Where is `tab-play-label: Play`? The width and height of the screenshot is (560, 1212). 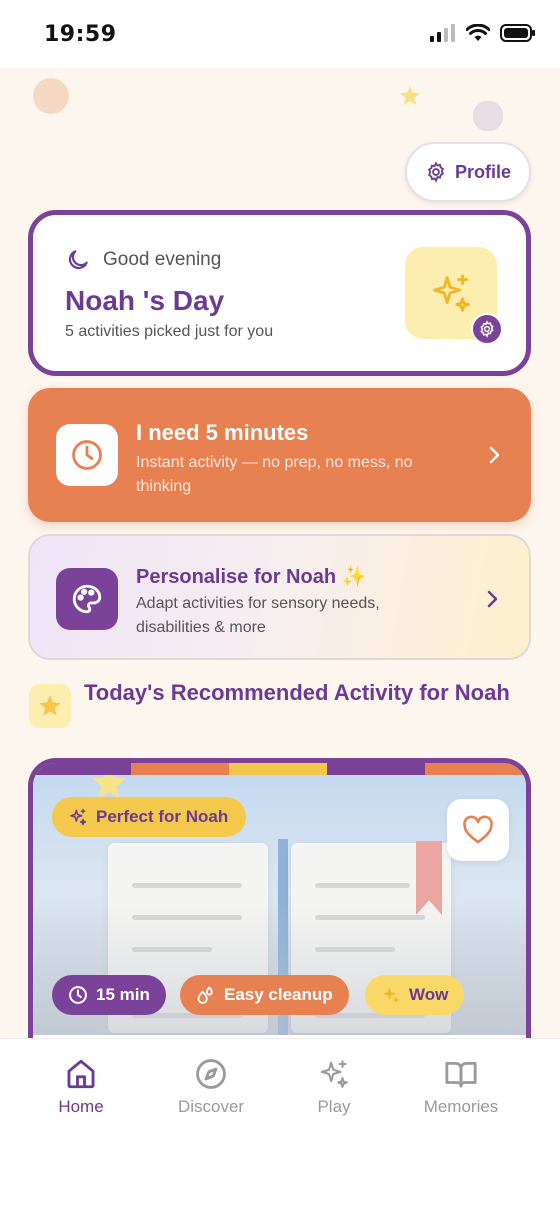
tab-play-label: Play is located at coordinates (334, 1106).